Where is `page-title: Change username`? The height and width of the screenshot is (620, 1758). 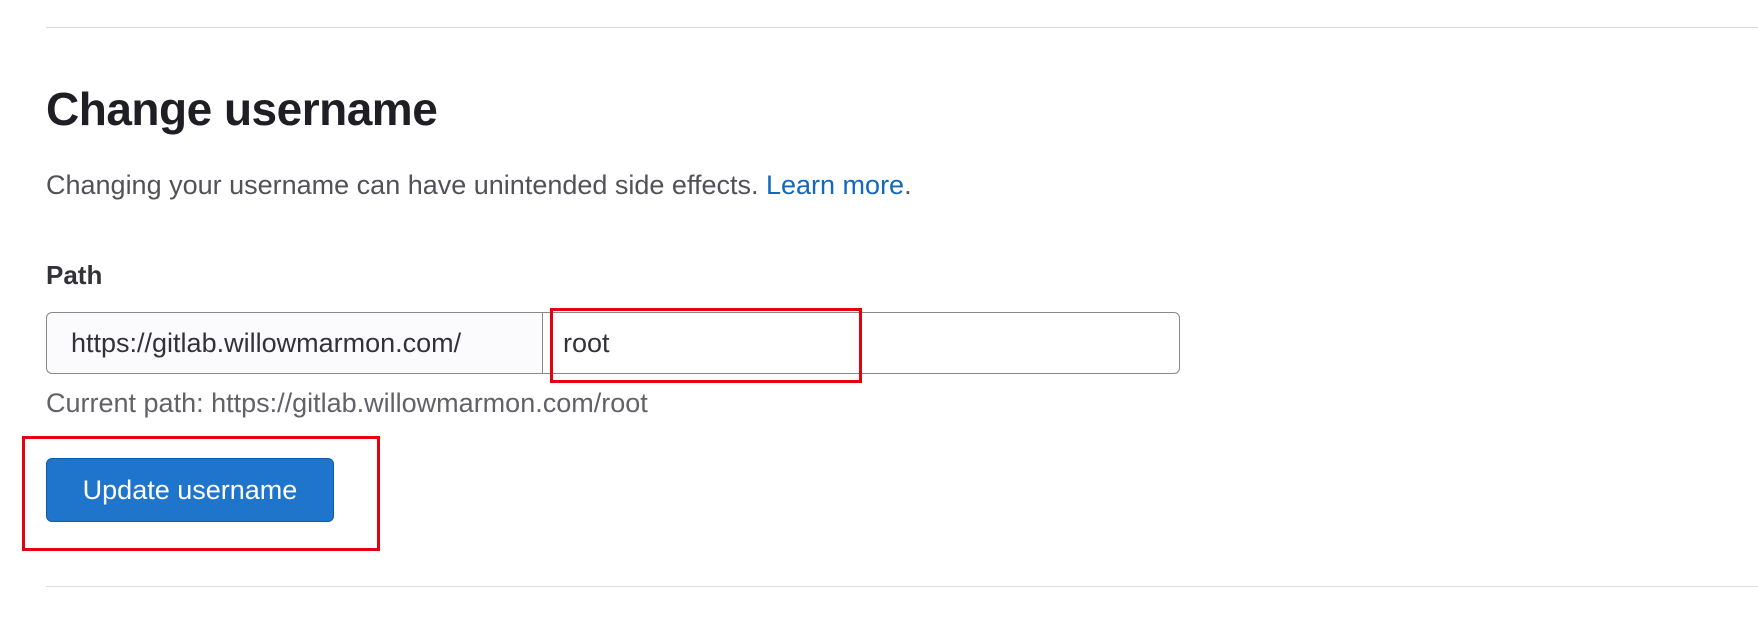 page-title: Change username is located at coordinates (242, 109).